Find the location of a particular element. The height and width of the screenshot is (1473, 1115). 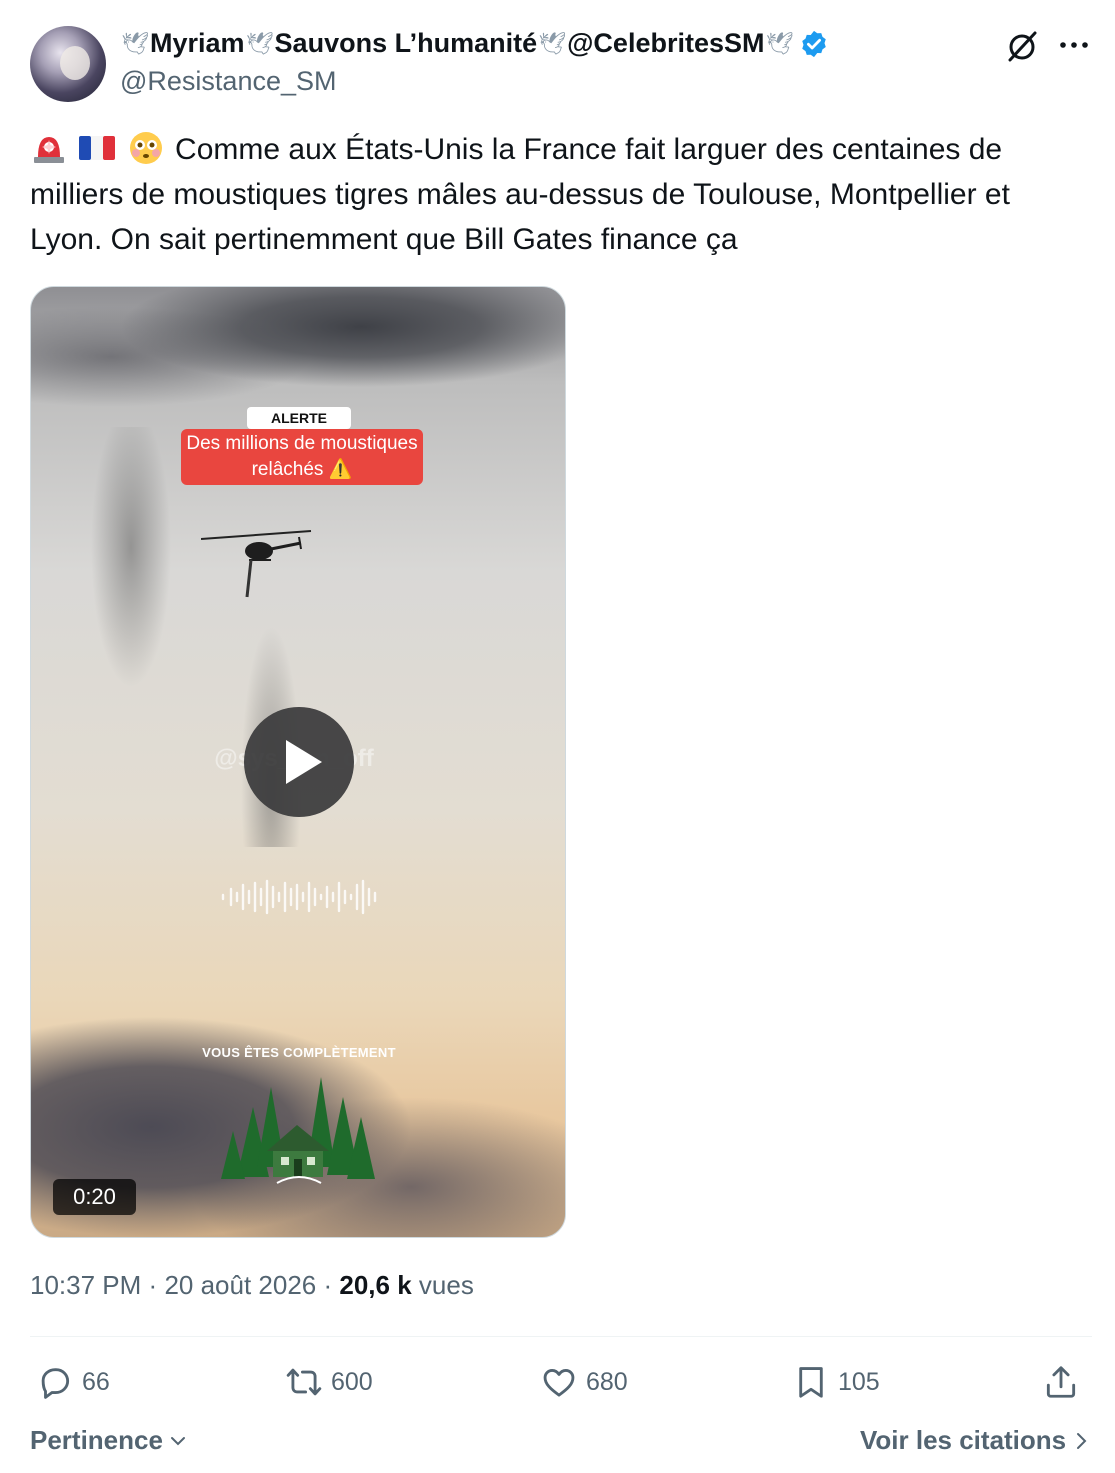

video-duration: 0:20 is located at coordinates (94, 1197).